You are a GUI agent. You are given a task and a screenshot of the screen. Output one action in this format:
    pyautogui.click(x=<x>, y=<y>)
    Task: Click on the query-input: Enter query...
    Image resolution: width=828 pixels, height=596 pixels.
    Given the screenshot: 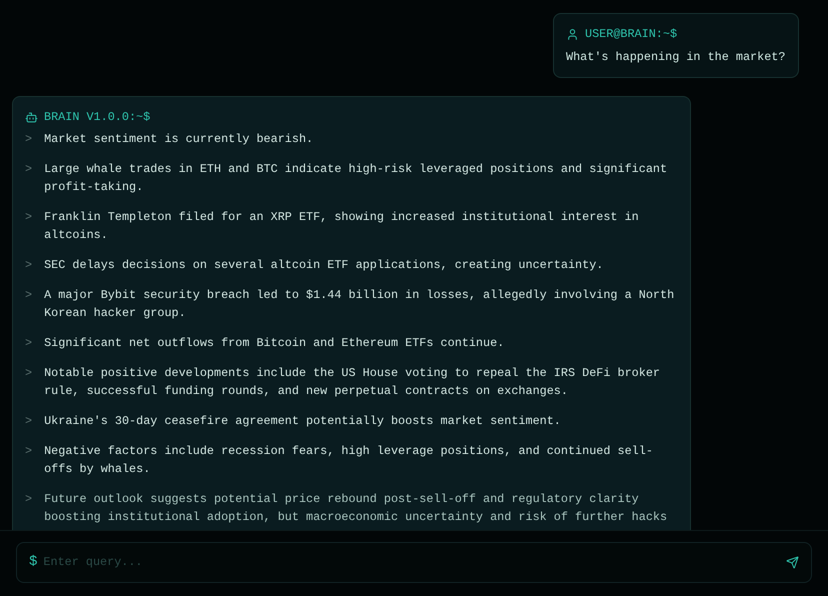 What is the action you would take?
    pyautogui.click(x=411, y=563)
    